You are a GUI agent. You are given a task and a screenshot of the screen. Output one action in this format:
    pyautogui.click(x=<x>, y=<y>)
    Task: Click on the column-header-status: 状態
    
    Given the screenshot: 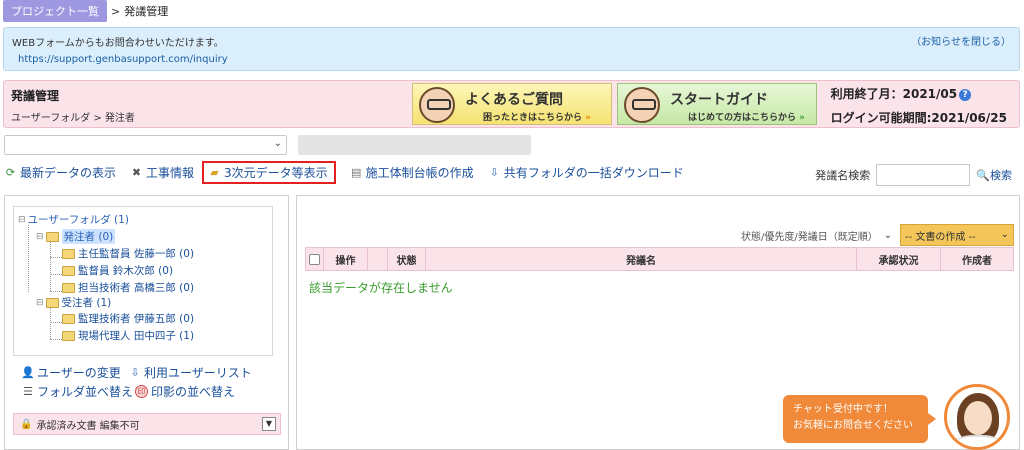 What is the action you would take?
    pyautogui.click(x=407, y=259)
    